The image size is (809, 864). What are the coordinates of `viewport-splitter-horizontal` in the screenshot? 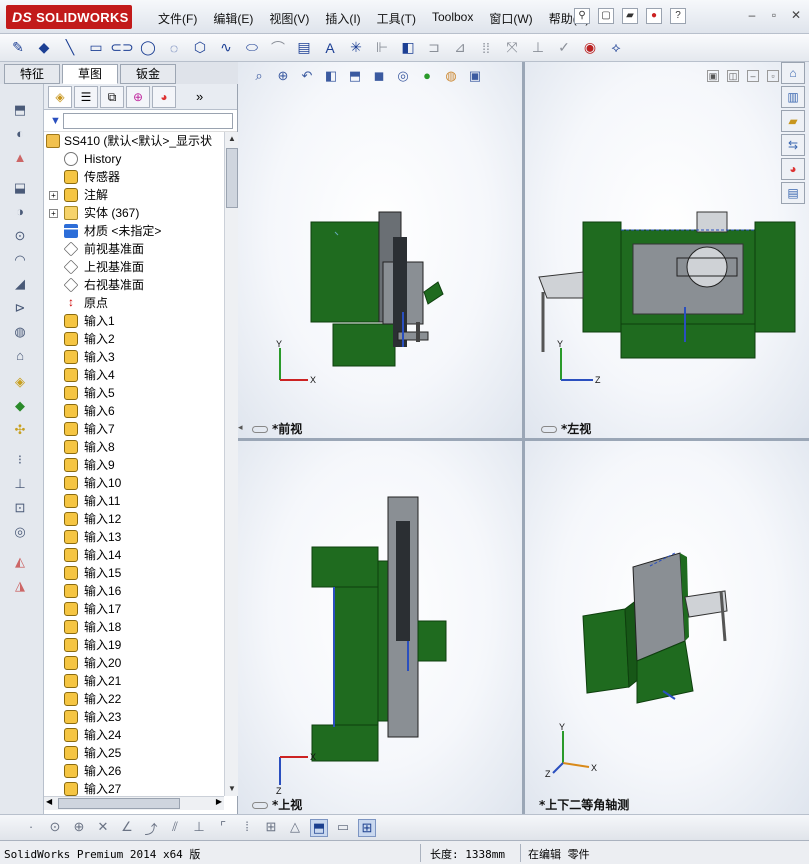 It's located at (523, 439).